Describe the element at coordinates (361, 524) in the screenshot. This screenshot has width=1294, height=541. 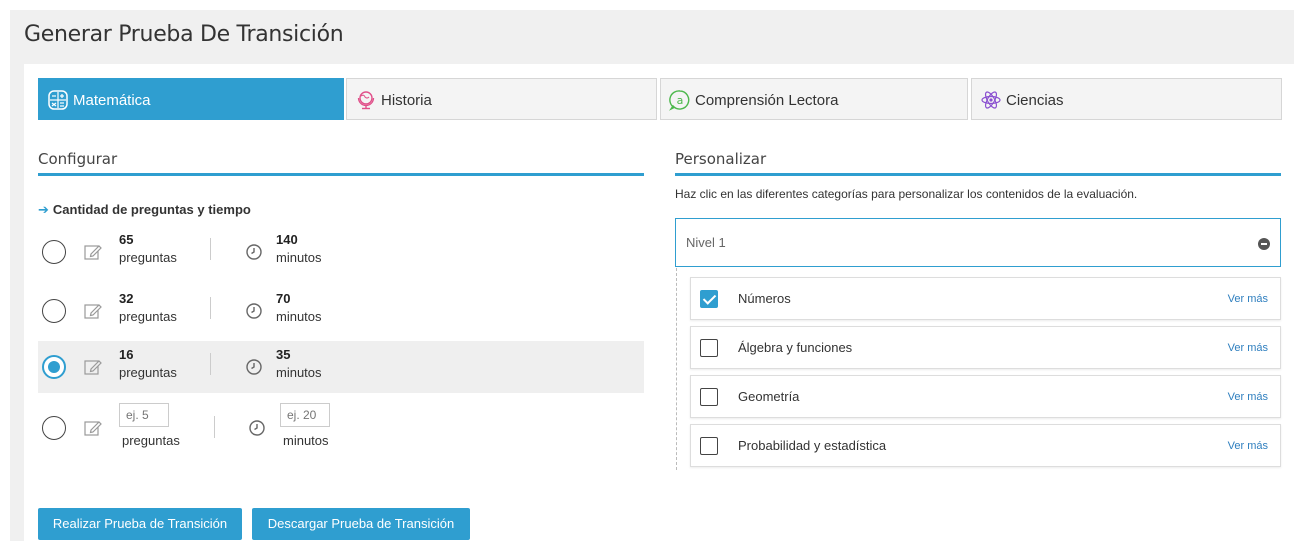
I see `descargar-prueba-button: Descargar Prueba de Transición` at that location.